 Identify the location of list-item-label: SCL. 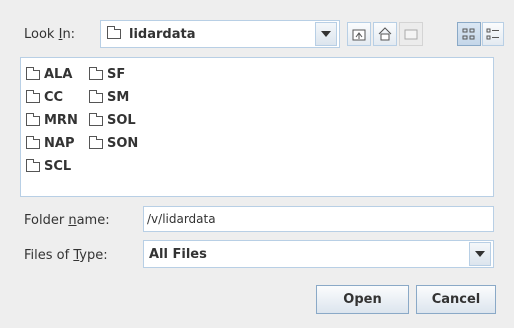
(58, 166).